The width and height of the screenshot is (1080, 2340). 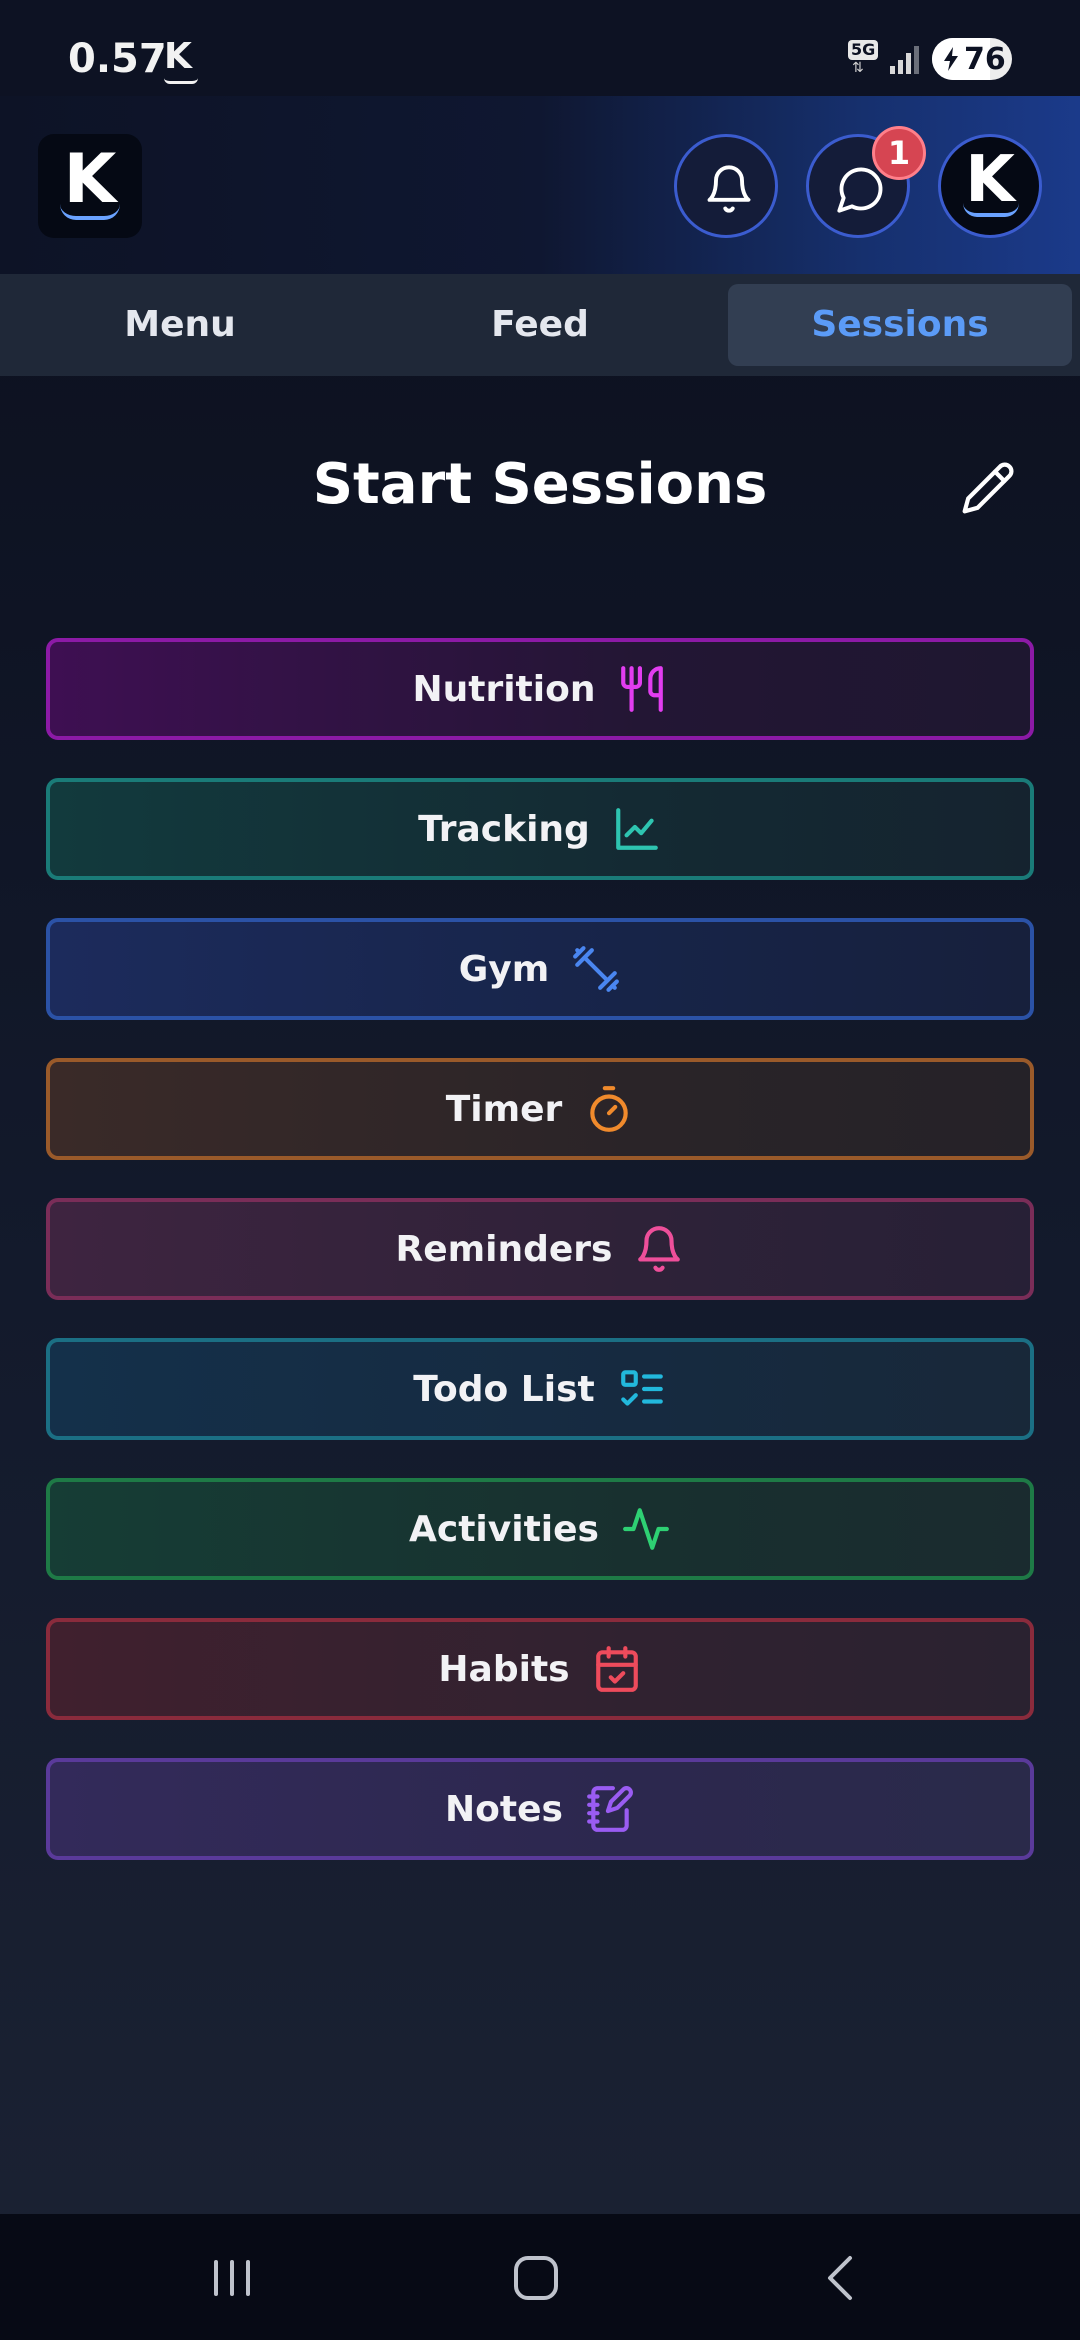 What do you see at coordinates (904, 60) in the screenshot?
I see `signal-icon` at bounding box center [904, 60].